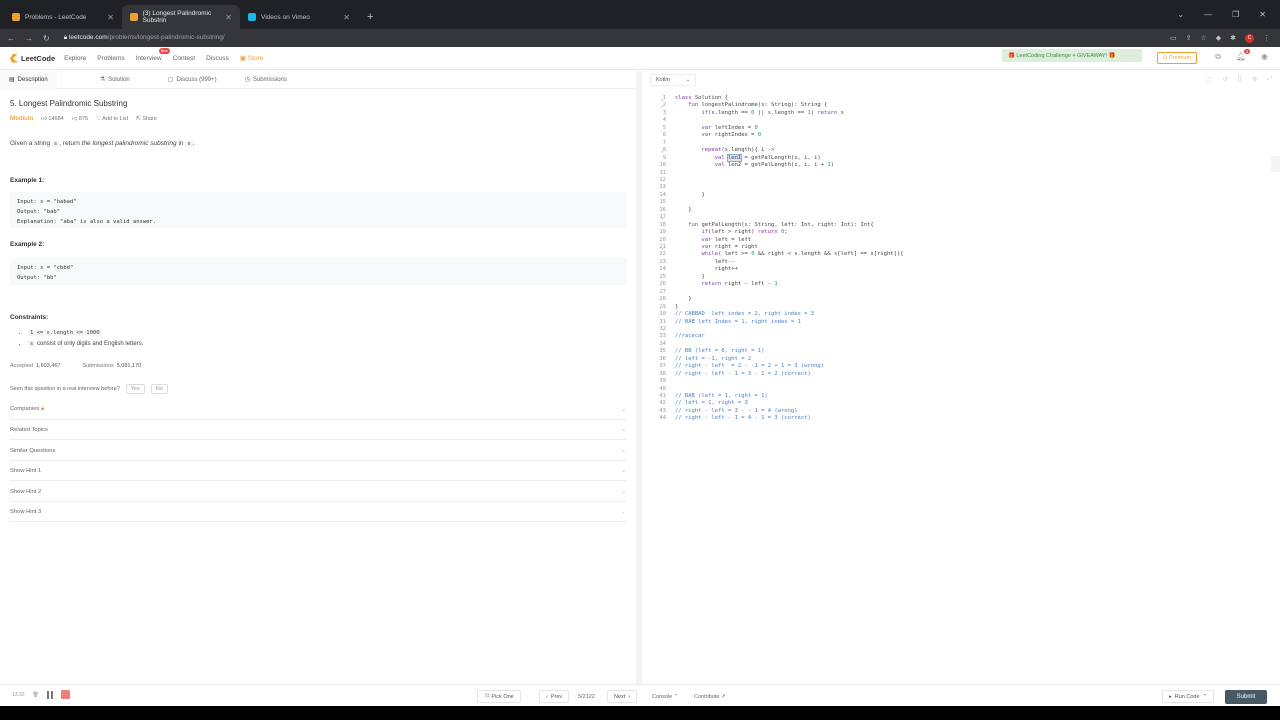 This screenshot has height=720, width=1280. What do you see at coordinates (36, 695) in the screenshot?
I see `trash-icon: 🗑︎` at bounding box center [36, 695].